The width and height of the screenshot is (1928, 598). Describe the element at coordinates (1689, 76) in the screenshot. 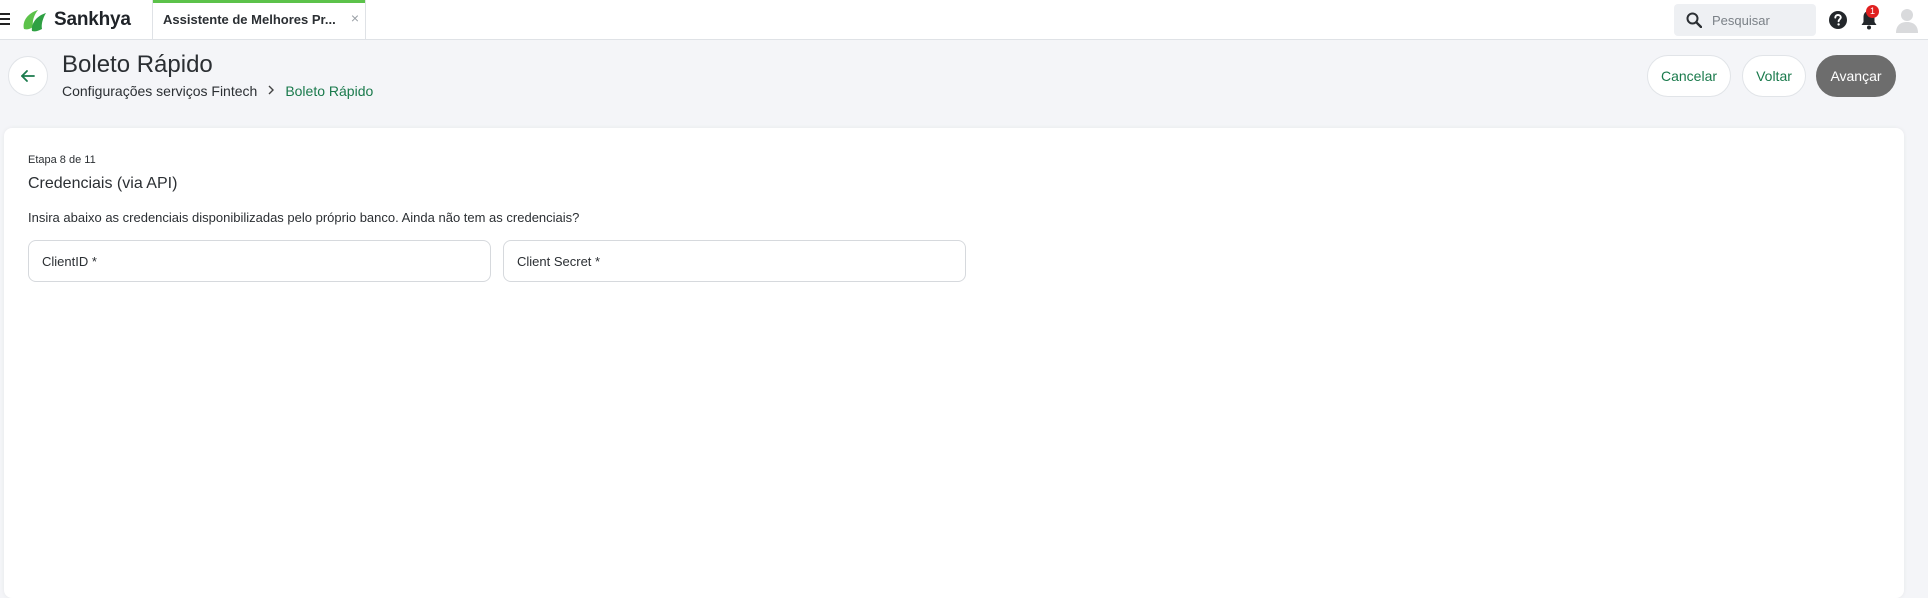

I see `cancel-button: Cancelar` at that location.